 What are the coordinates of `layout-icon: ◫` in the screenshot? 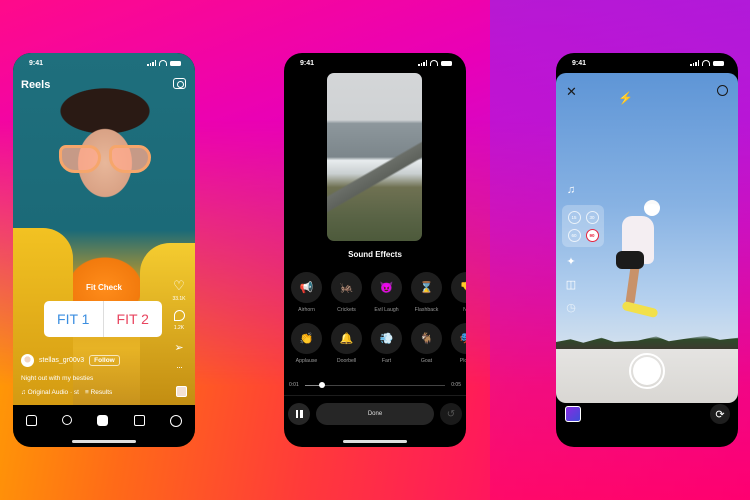 It's located at (571, 284).